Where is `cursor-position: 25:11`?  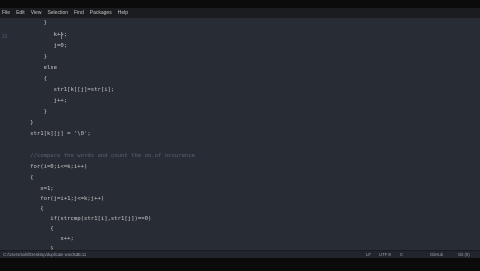
cursor-position: 25:11 is located at coordinates (81, 254).